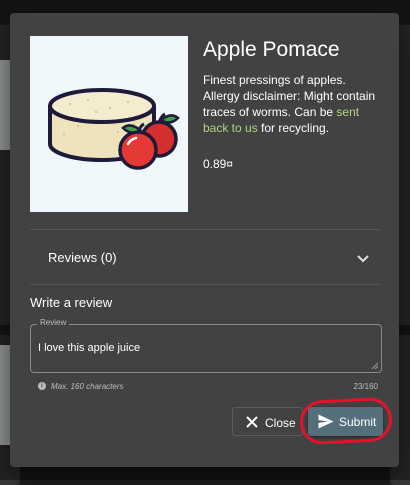 This screenshot has width=410, height=485. I want to click on product-image, so click(109, 124).